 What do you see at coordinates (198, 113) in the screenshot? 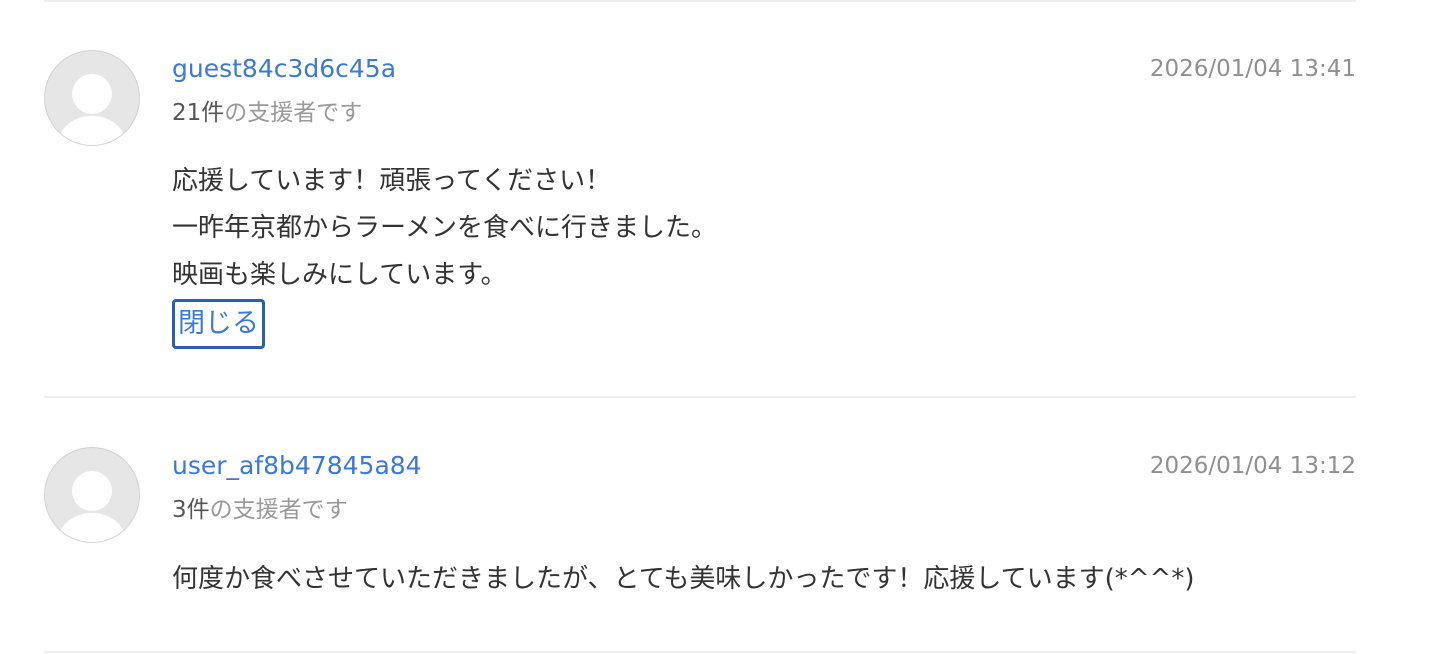
I see `supporter-count: 21件` at bounding box center [198, 113].